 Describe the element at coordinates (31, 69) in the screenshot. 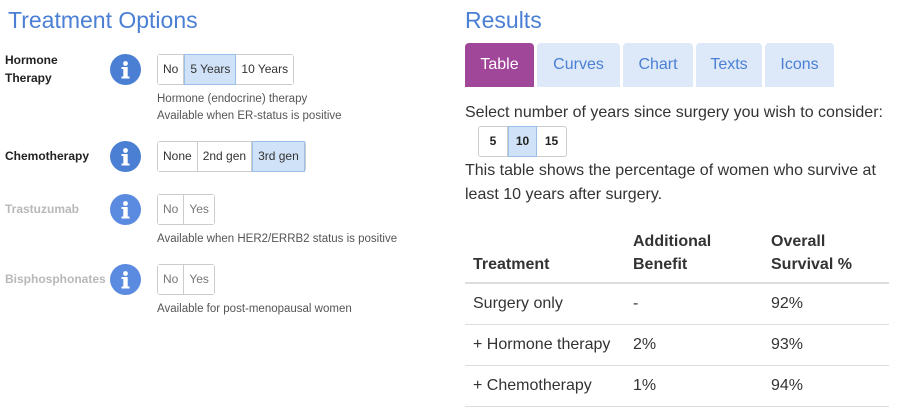

I see `hormone-therapy-label: Hormone Therapy` at that location.